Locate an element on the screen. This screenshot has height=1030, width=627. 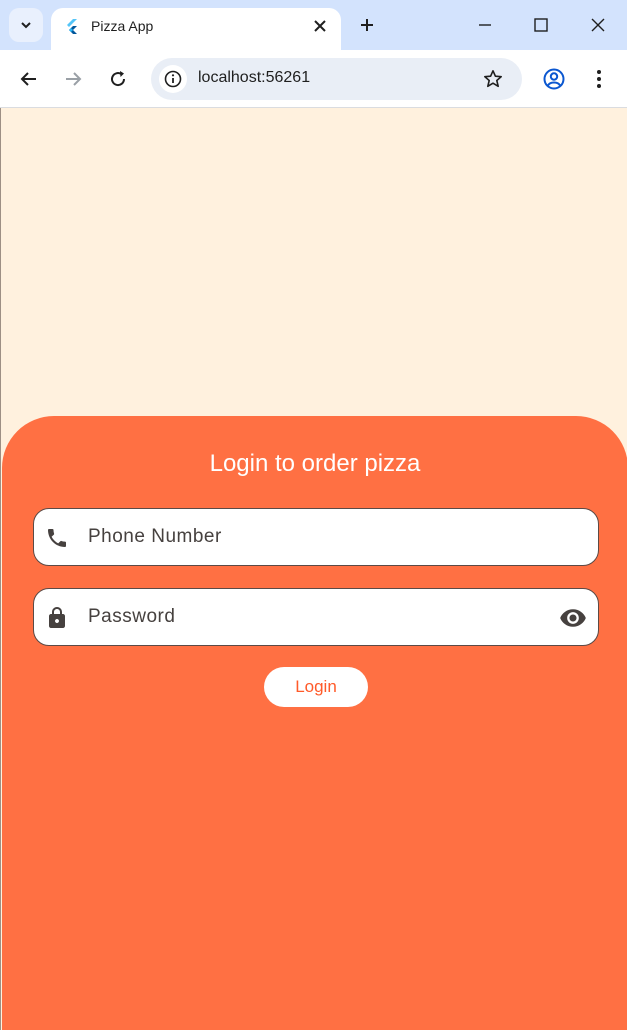
tab-close-button is located at coordinates (320, 26).